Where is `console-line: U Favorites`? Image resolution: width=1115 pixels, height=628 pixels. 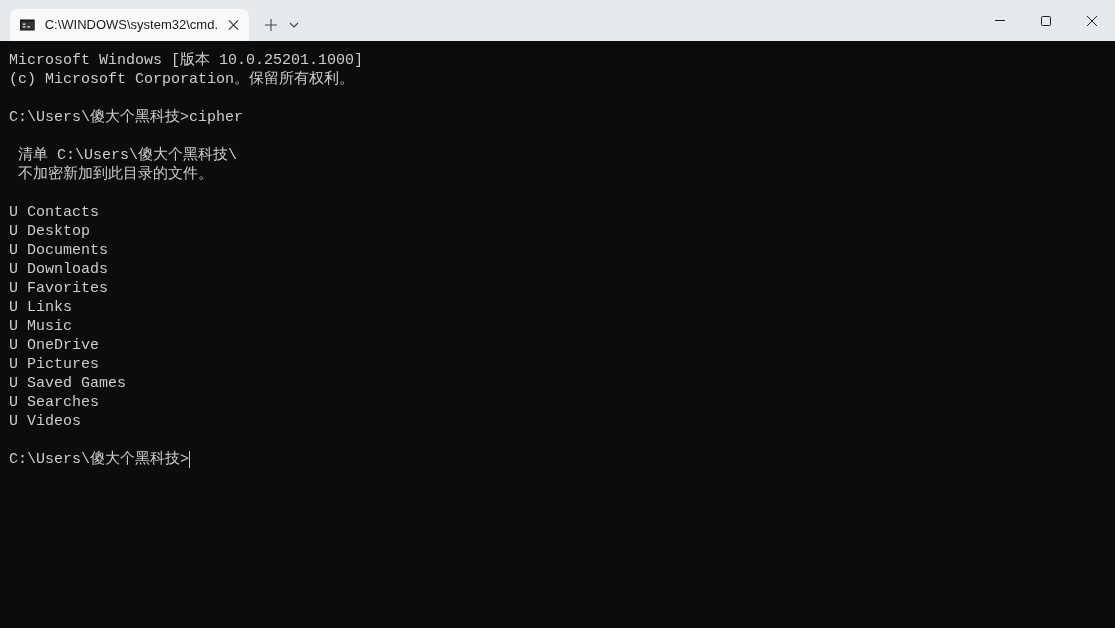 console-line: U Favorites is located at coordinates (59, 288).